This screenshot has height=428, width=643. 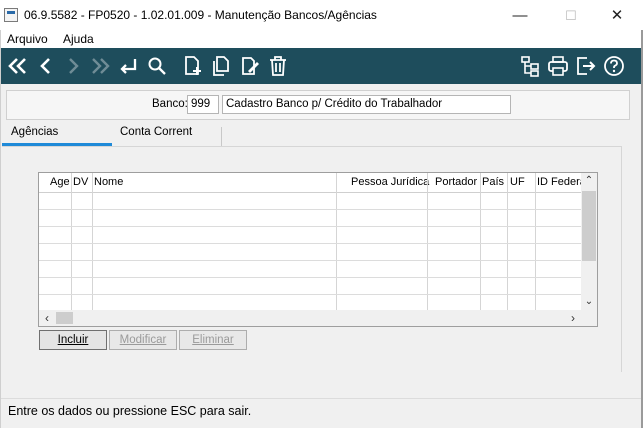 What do you see at coordinates (46, 66) in the screenshot?
I see `previous-record-icon` at bounding box center [46, 66].